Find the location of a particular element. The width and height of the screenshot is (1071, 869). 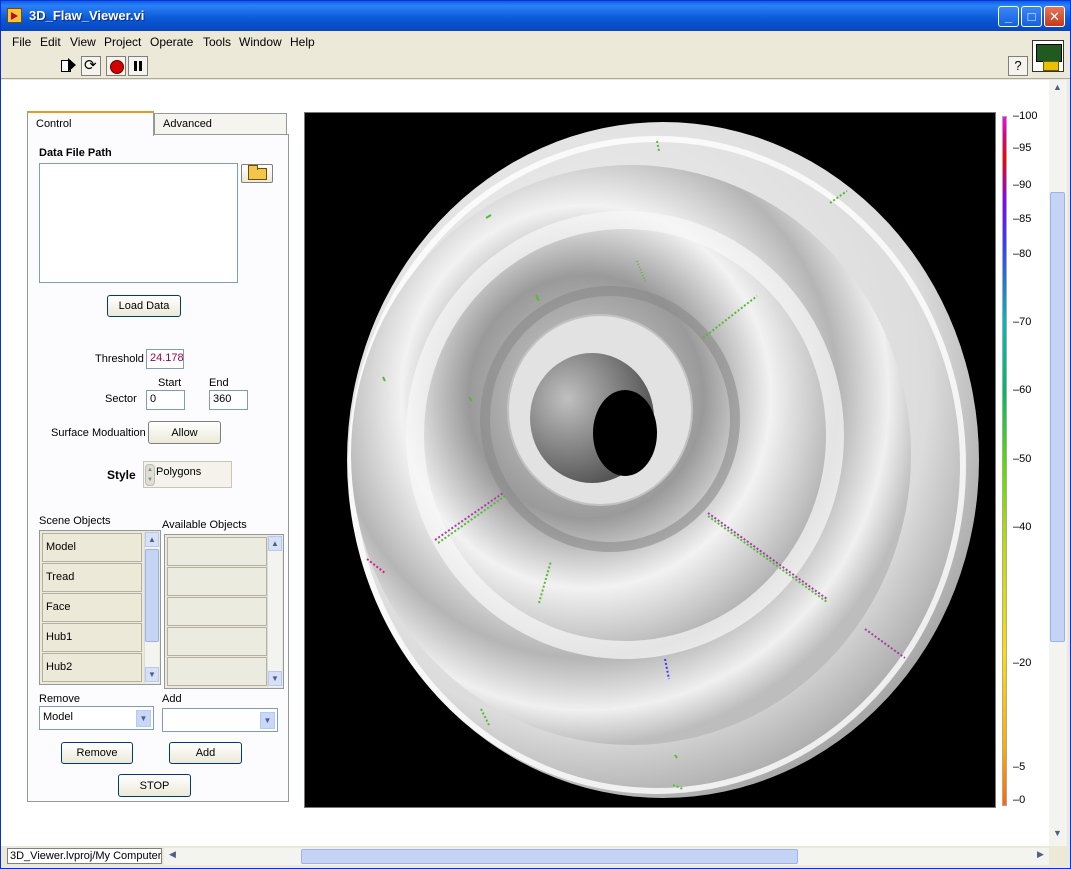

data-file-path-input is located at coordinates (138, 223).